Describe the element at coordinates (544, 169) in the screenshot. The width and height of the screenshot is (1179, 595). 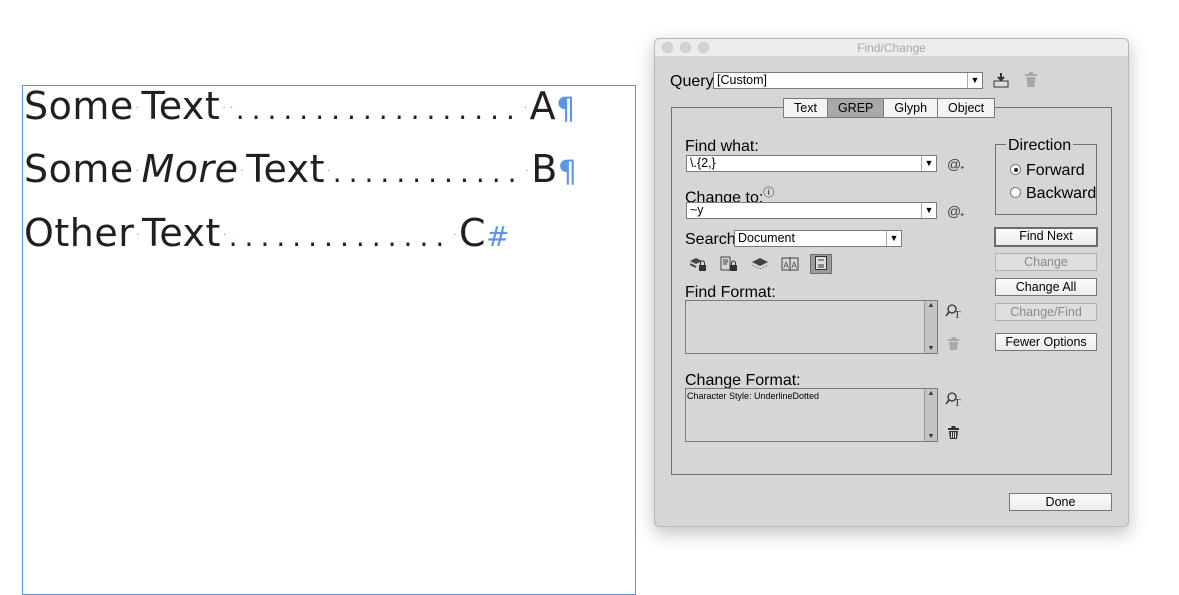
I see `line-marker: B` at that location.